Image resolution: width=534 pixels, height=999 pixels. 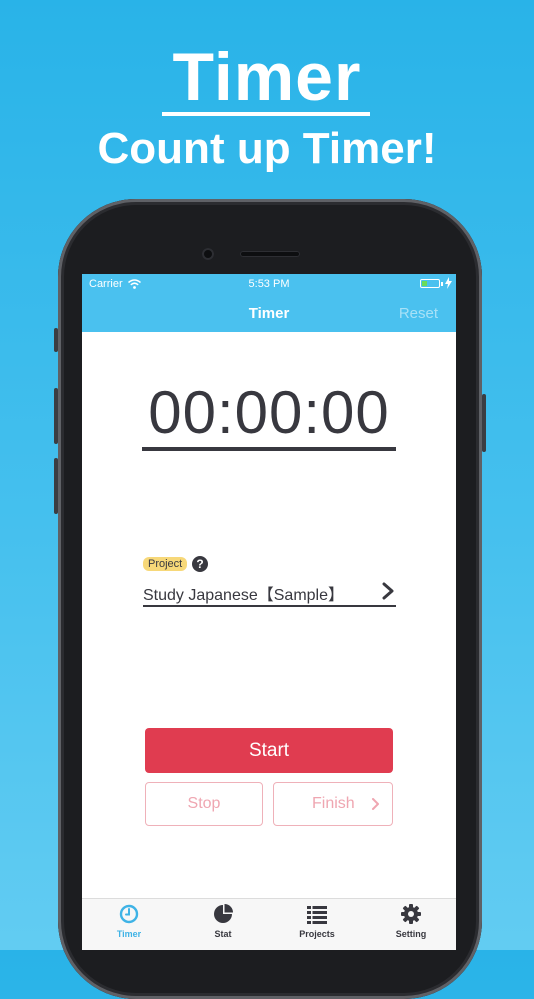 I want to click on list-icon, so click(x=317, y=915).